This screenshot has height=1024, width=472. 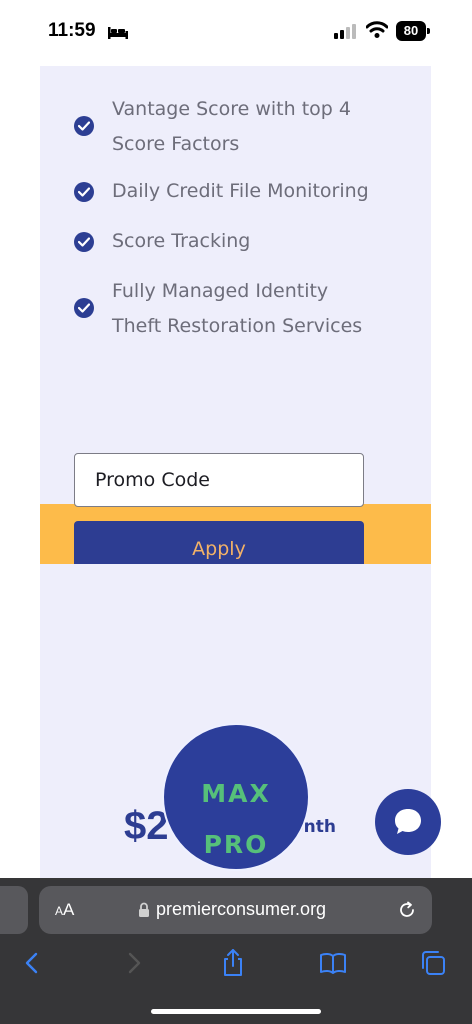 What do you see at coordinates (377, 32) in the screenshot?
I see `wifi-icon` at bounding box center [377, 32].